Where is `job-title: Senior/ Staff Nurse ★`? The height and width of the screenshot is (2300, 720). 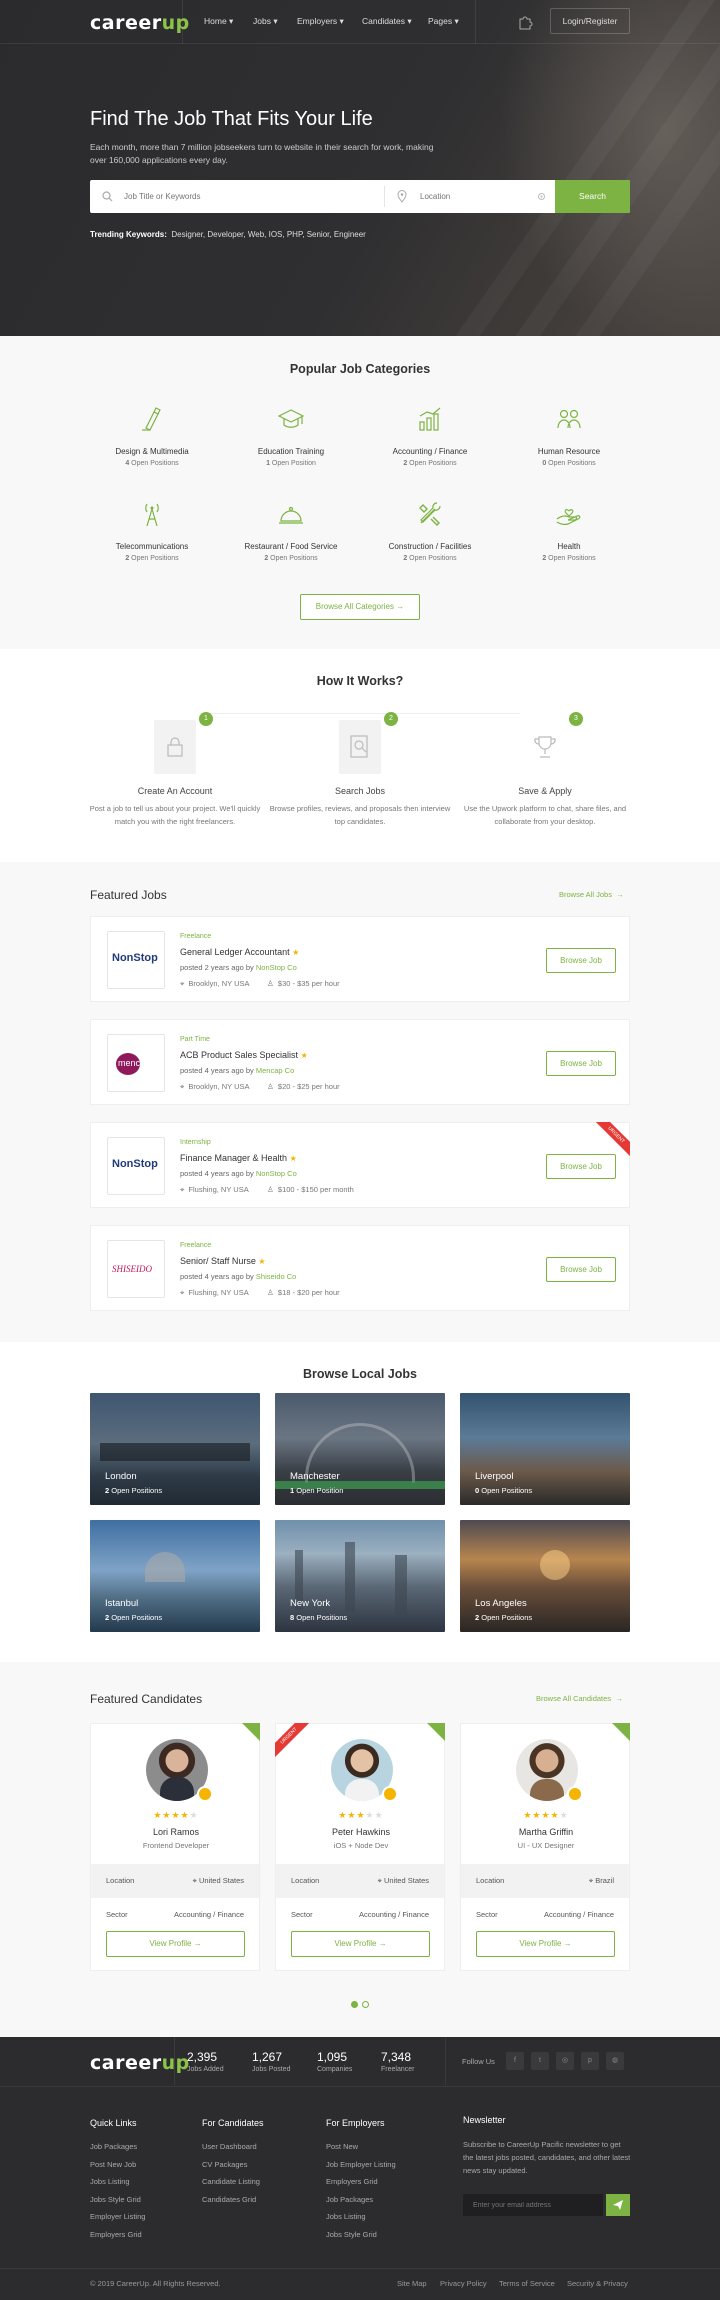
job-title: Senior/ Staff Nurse ★ is located at coordinates (223, 1261).